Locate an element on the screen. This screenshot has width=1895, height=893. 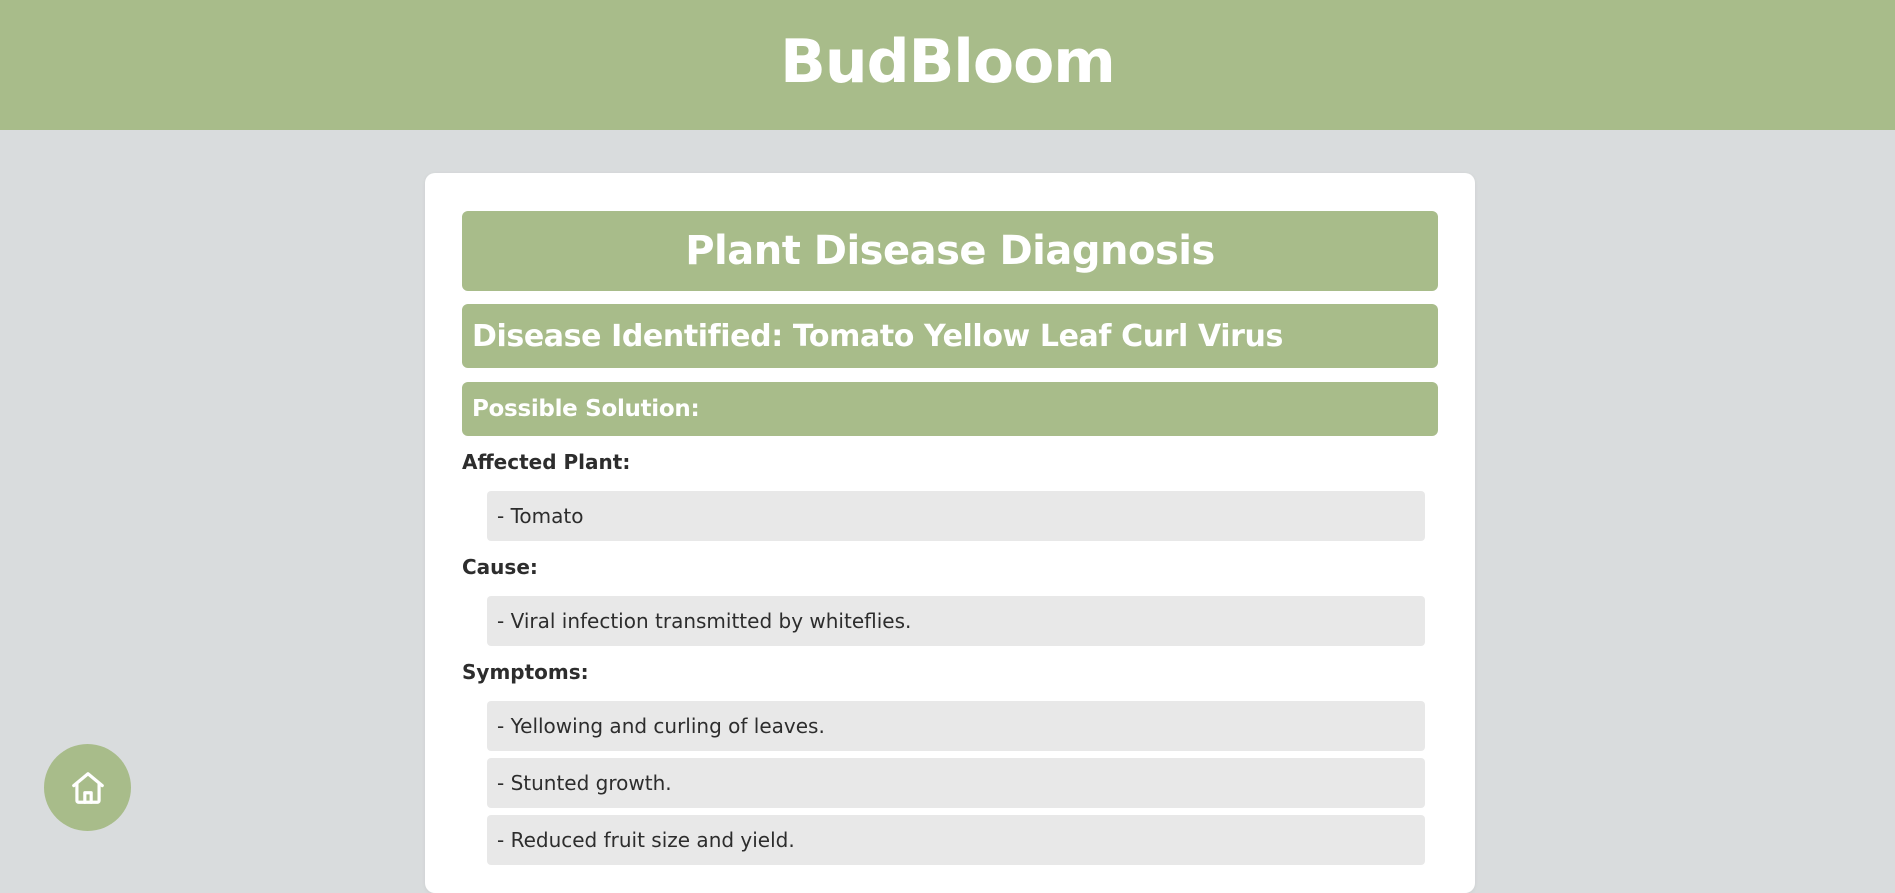
symptom-item: - Reduced fruit size and yield. is located at coordinates (956, 840).